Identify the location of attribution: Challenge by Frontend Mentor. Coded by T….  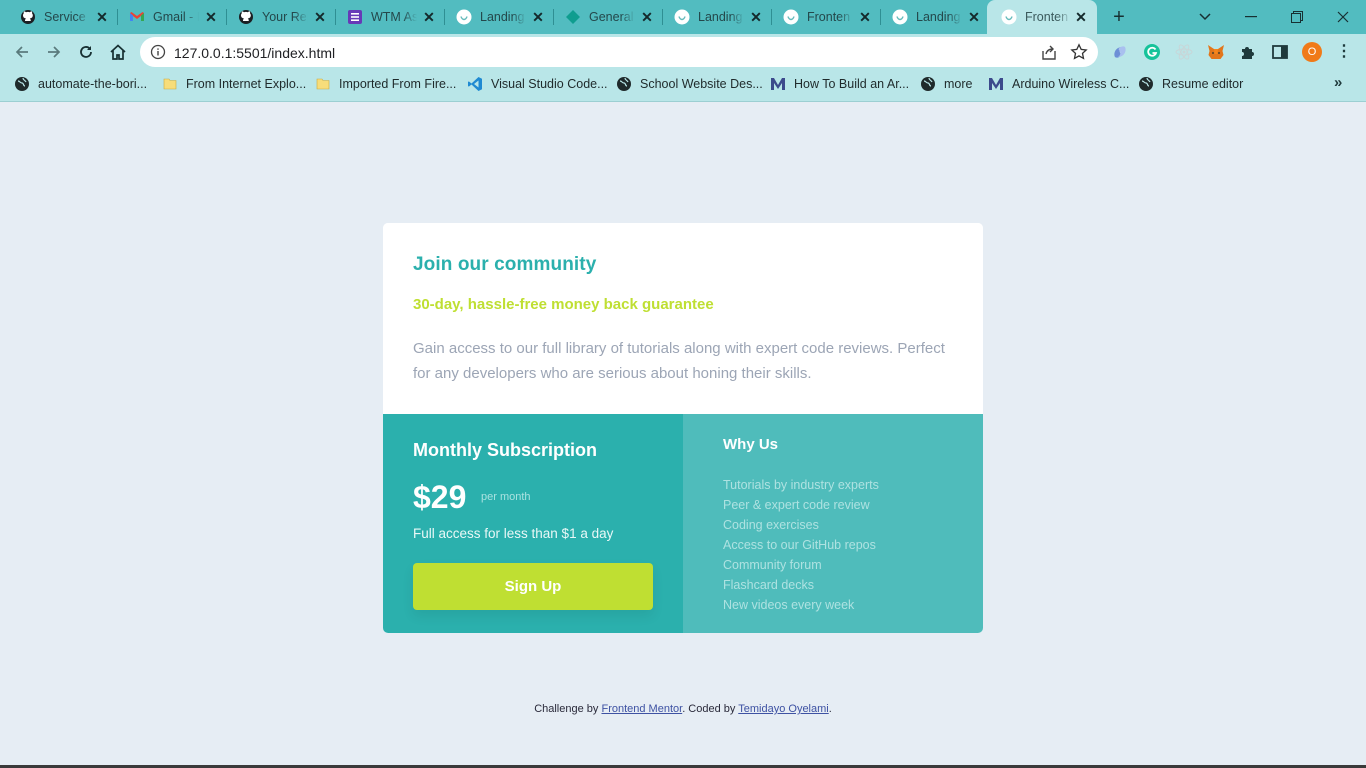
(683, 709).